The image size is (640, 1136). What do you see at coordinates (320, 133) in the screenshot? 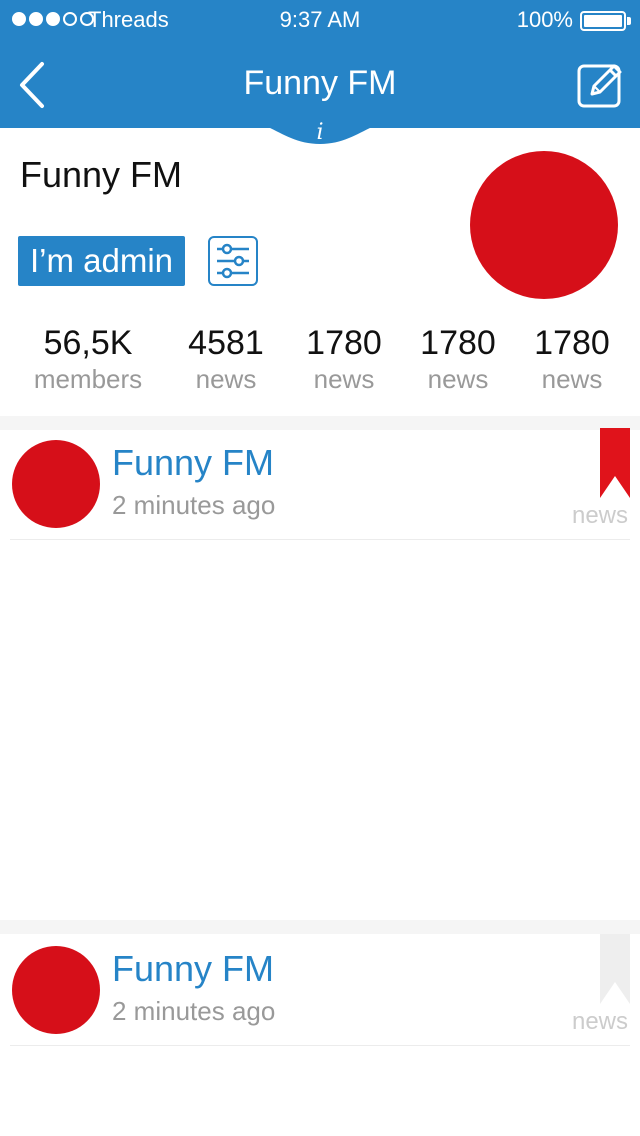
I see `info-button: i` at bounding box center [320, 133].